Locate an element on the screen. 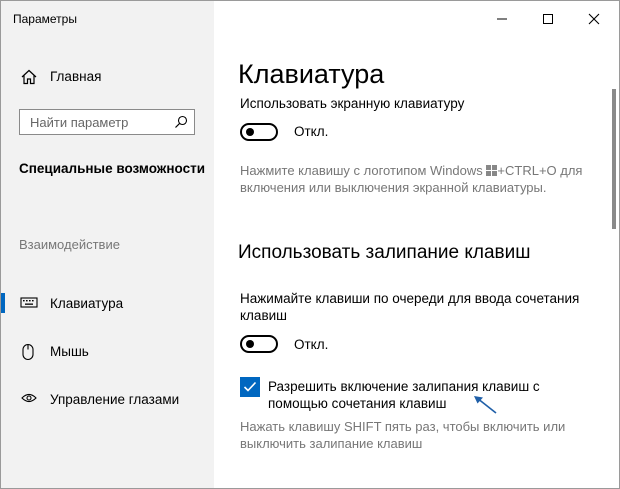 The height and width of the screenshot is (489, 620). sticky-keys-toggle is located at coordinates (259, 344).